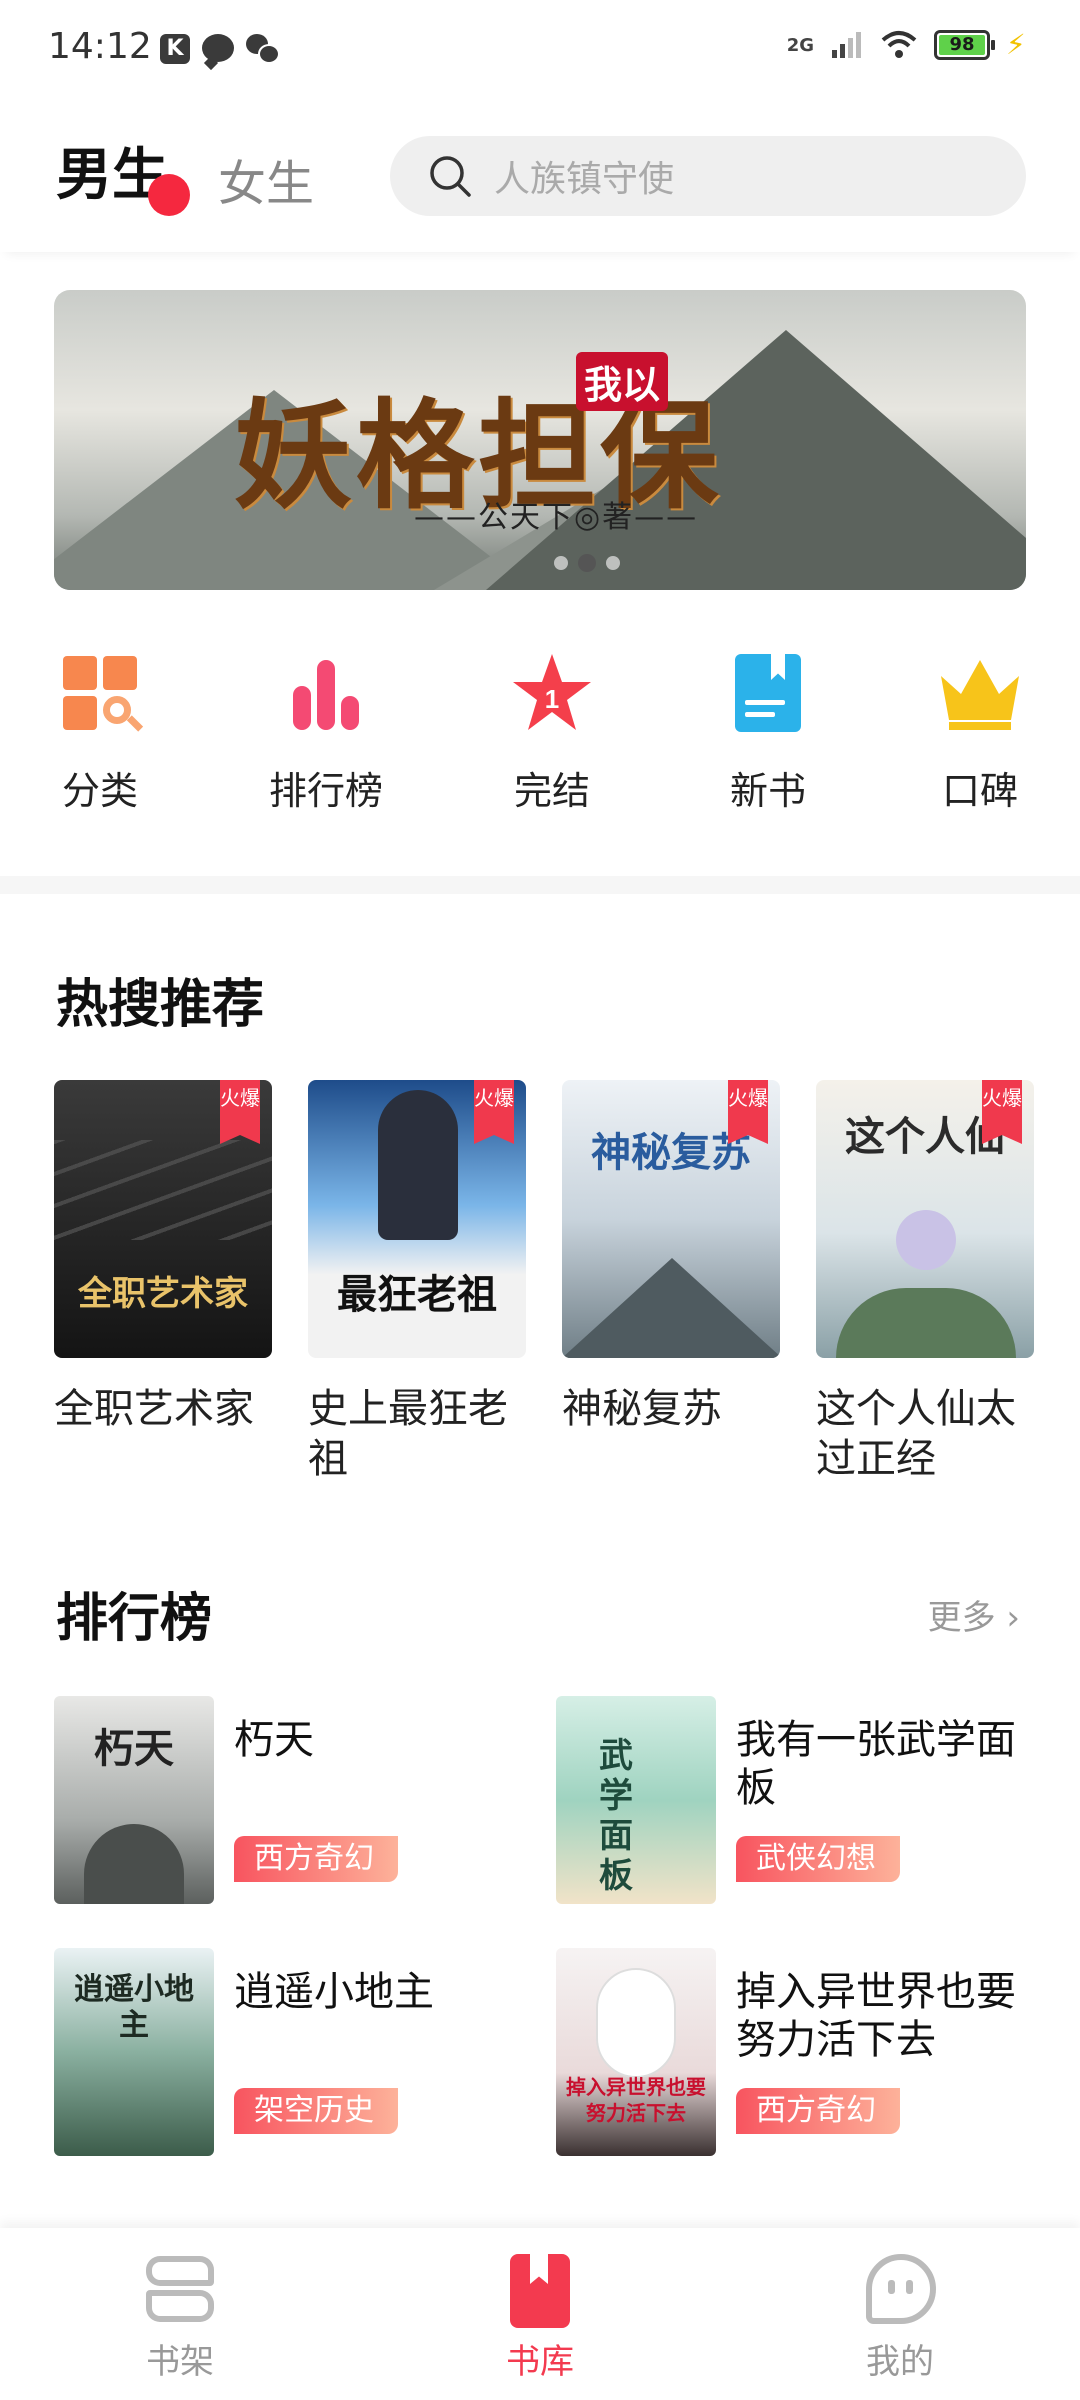 The width and height of the screenshot is (1080, 2400). I want to click on category-finished: 1 完结, so click(552, 732).